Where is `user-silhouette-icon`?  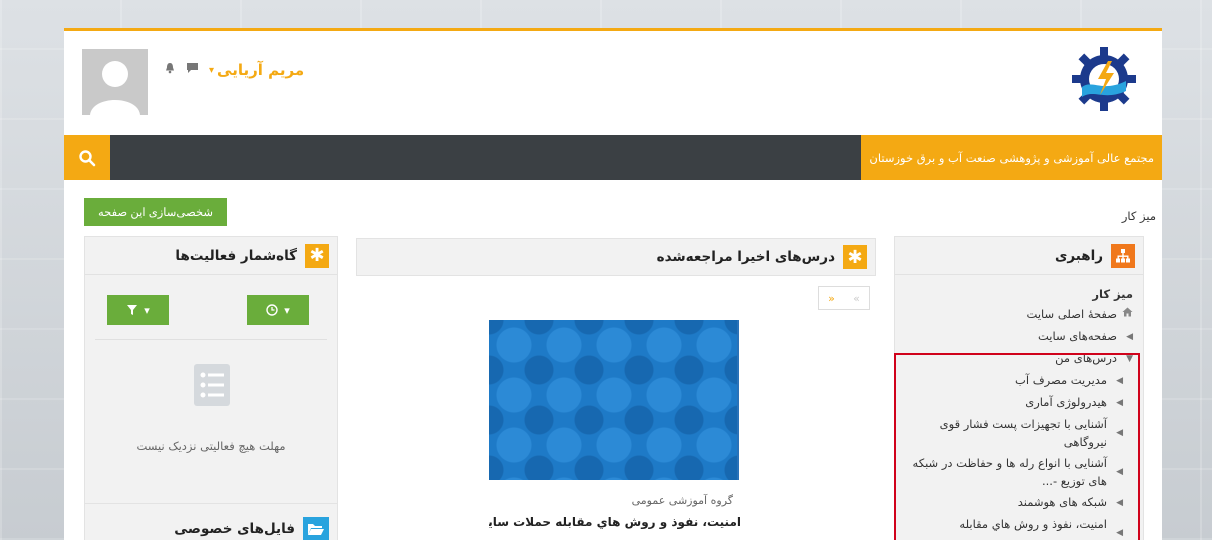
user-silhouette-icon is located at coordinates (115, 82).